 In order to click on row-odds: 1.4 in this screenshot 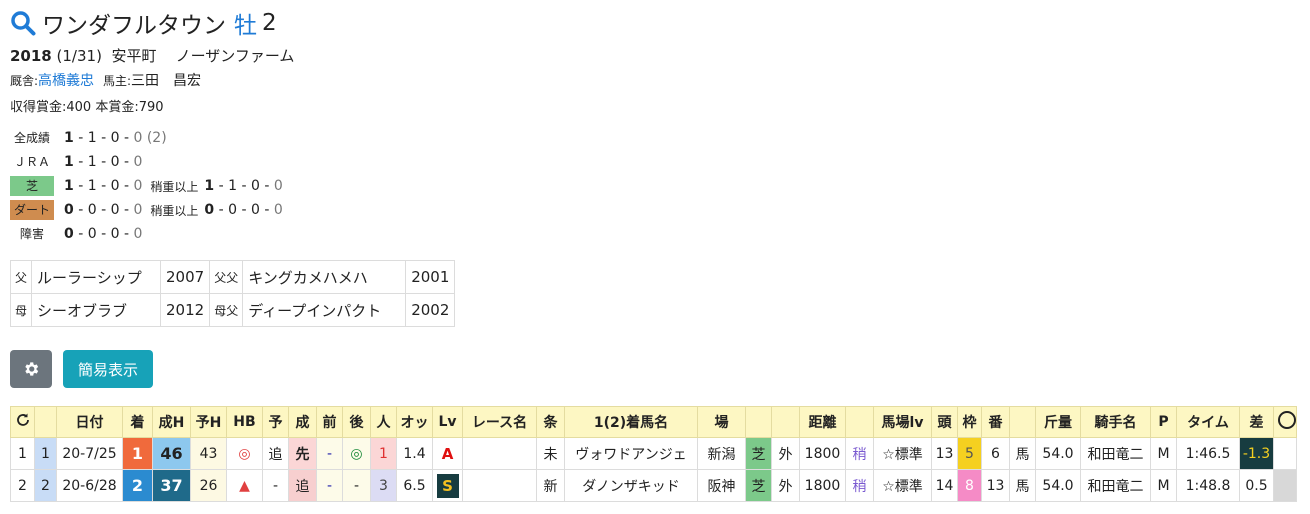, I will do `click(414, 453)`.